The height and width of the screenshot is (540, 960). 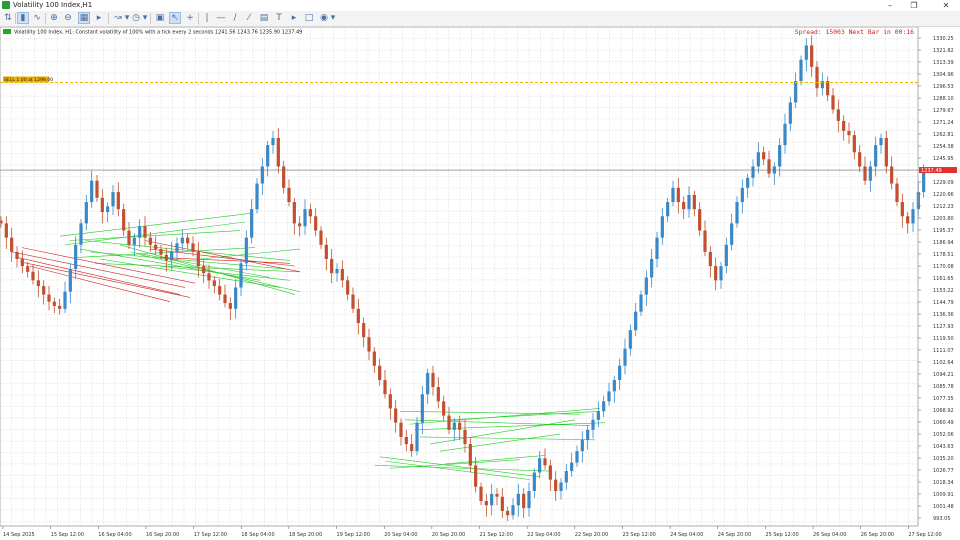 What do you see at coordinates (221, 18) in the screenshot?
I see `horizontal-line-icon: —` at bounding box center [221, 18].